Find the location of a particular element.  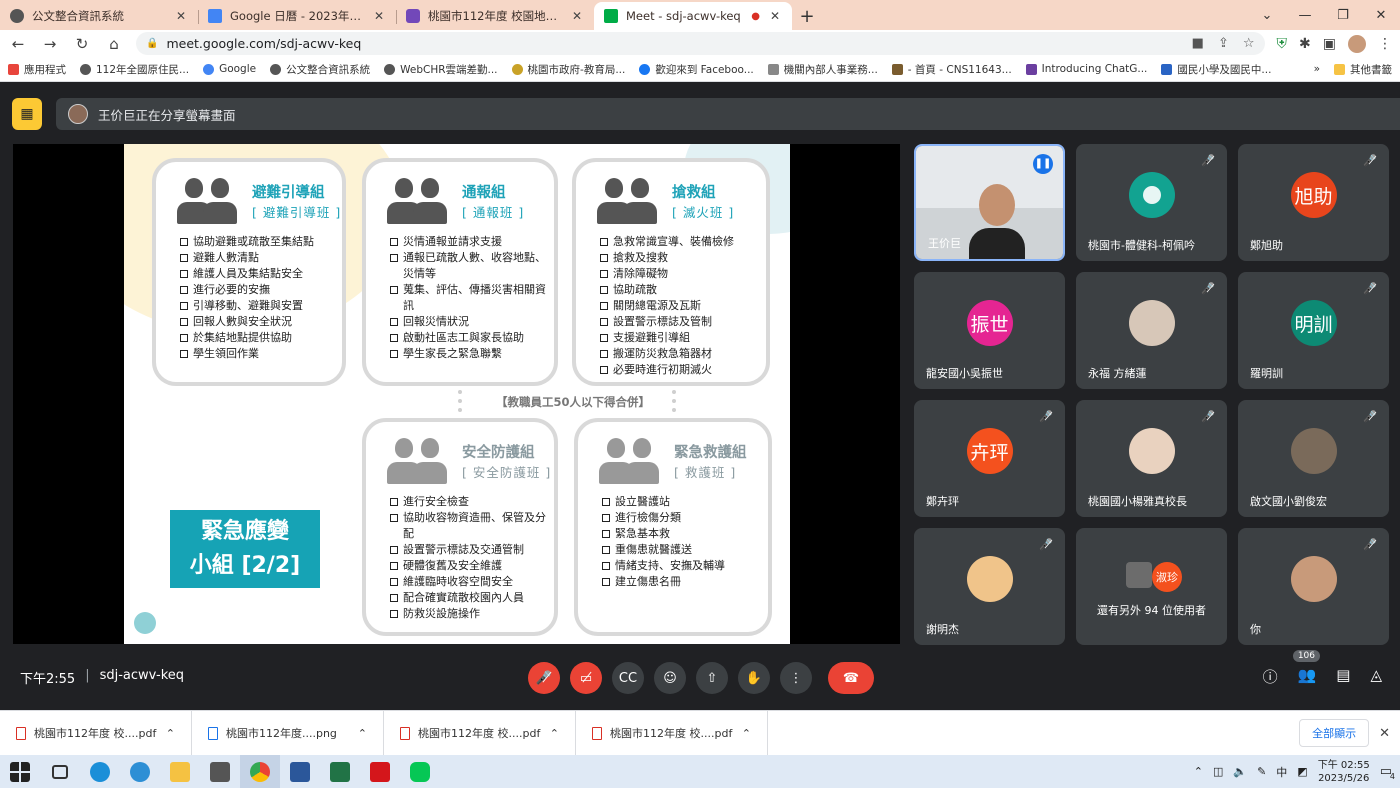

puzzle-icon: ✱ is located at coordinates (1305, 44).